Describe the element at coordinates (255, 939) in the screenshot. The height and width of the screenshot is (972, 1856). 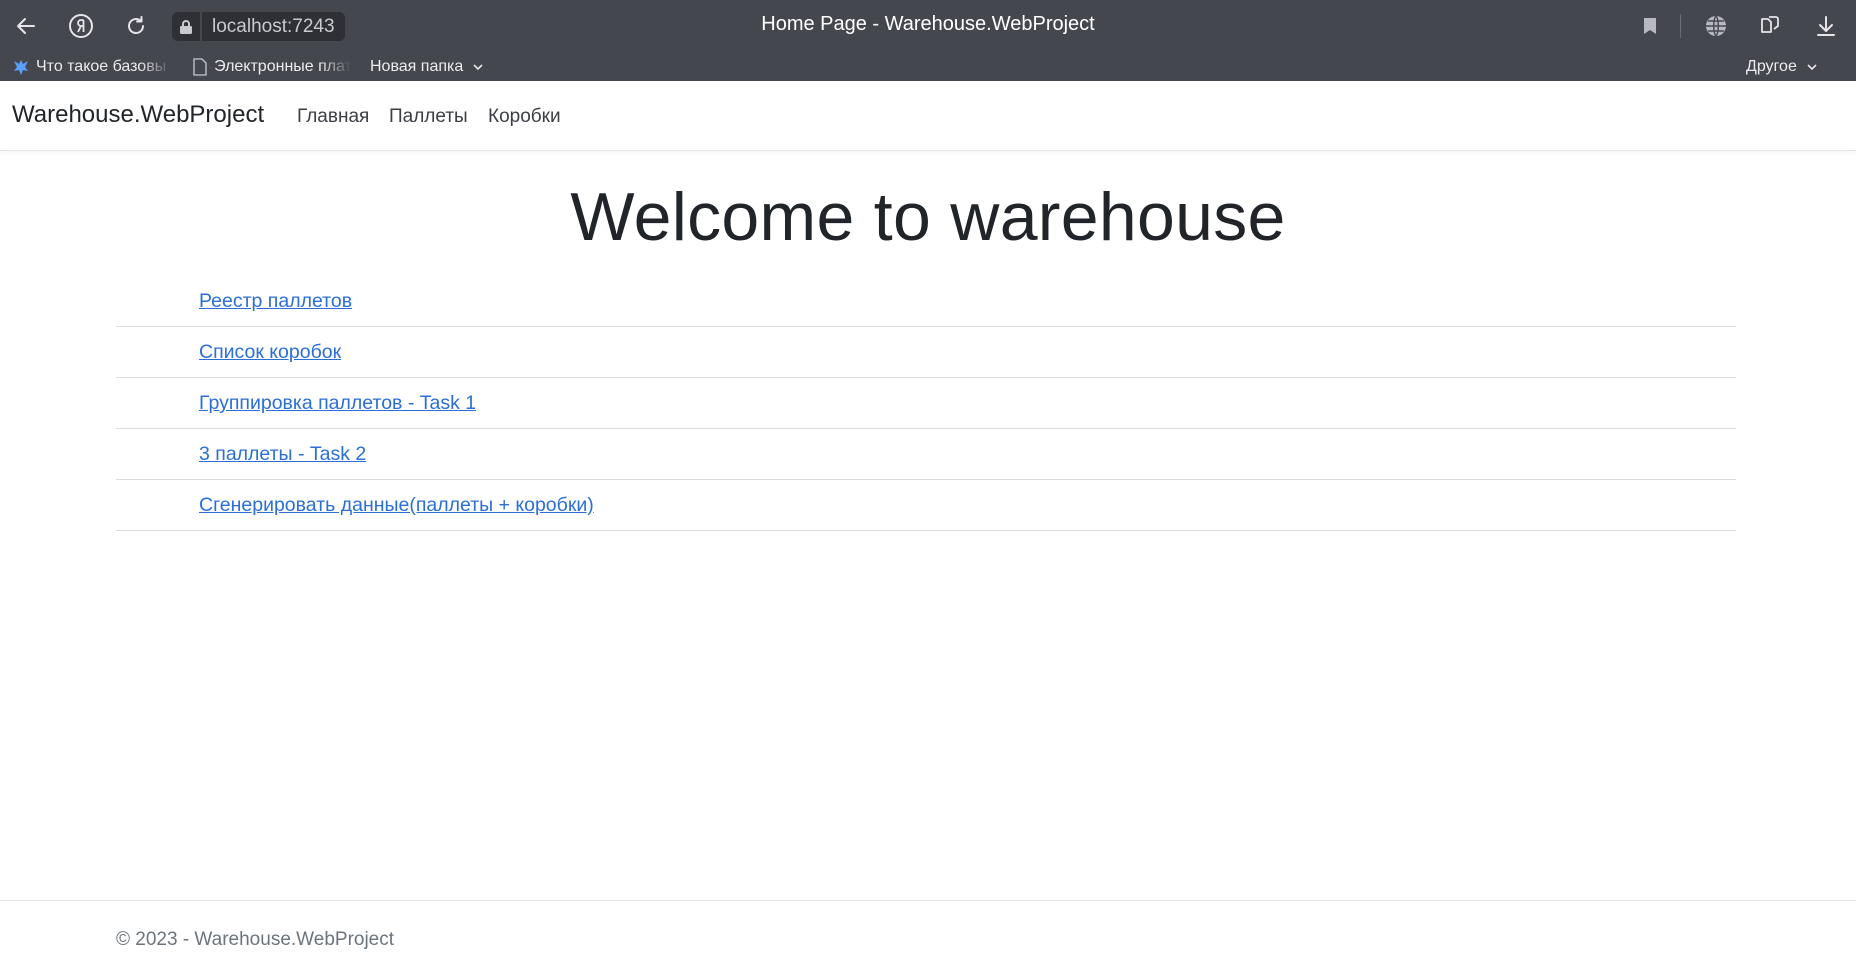
I see `footer-copyright: © 2023 - Warehouse.WebProject` at that location.